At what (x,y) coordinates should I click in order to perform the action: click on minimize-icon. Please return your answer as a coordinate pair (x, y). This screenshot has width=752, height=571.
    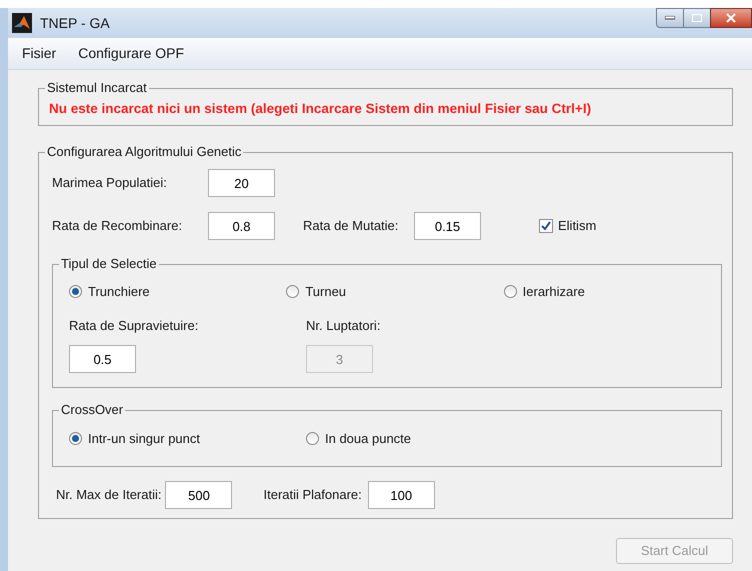
    Looking at the image, I should click on (670, 18).